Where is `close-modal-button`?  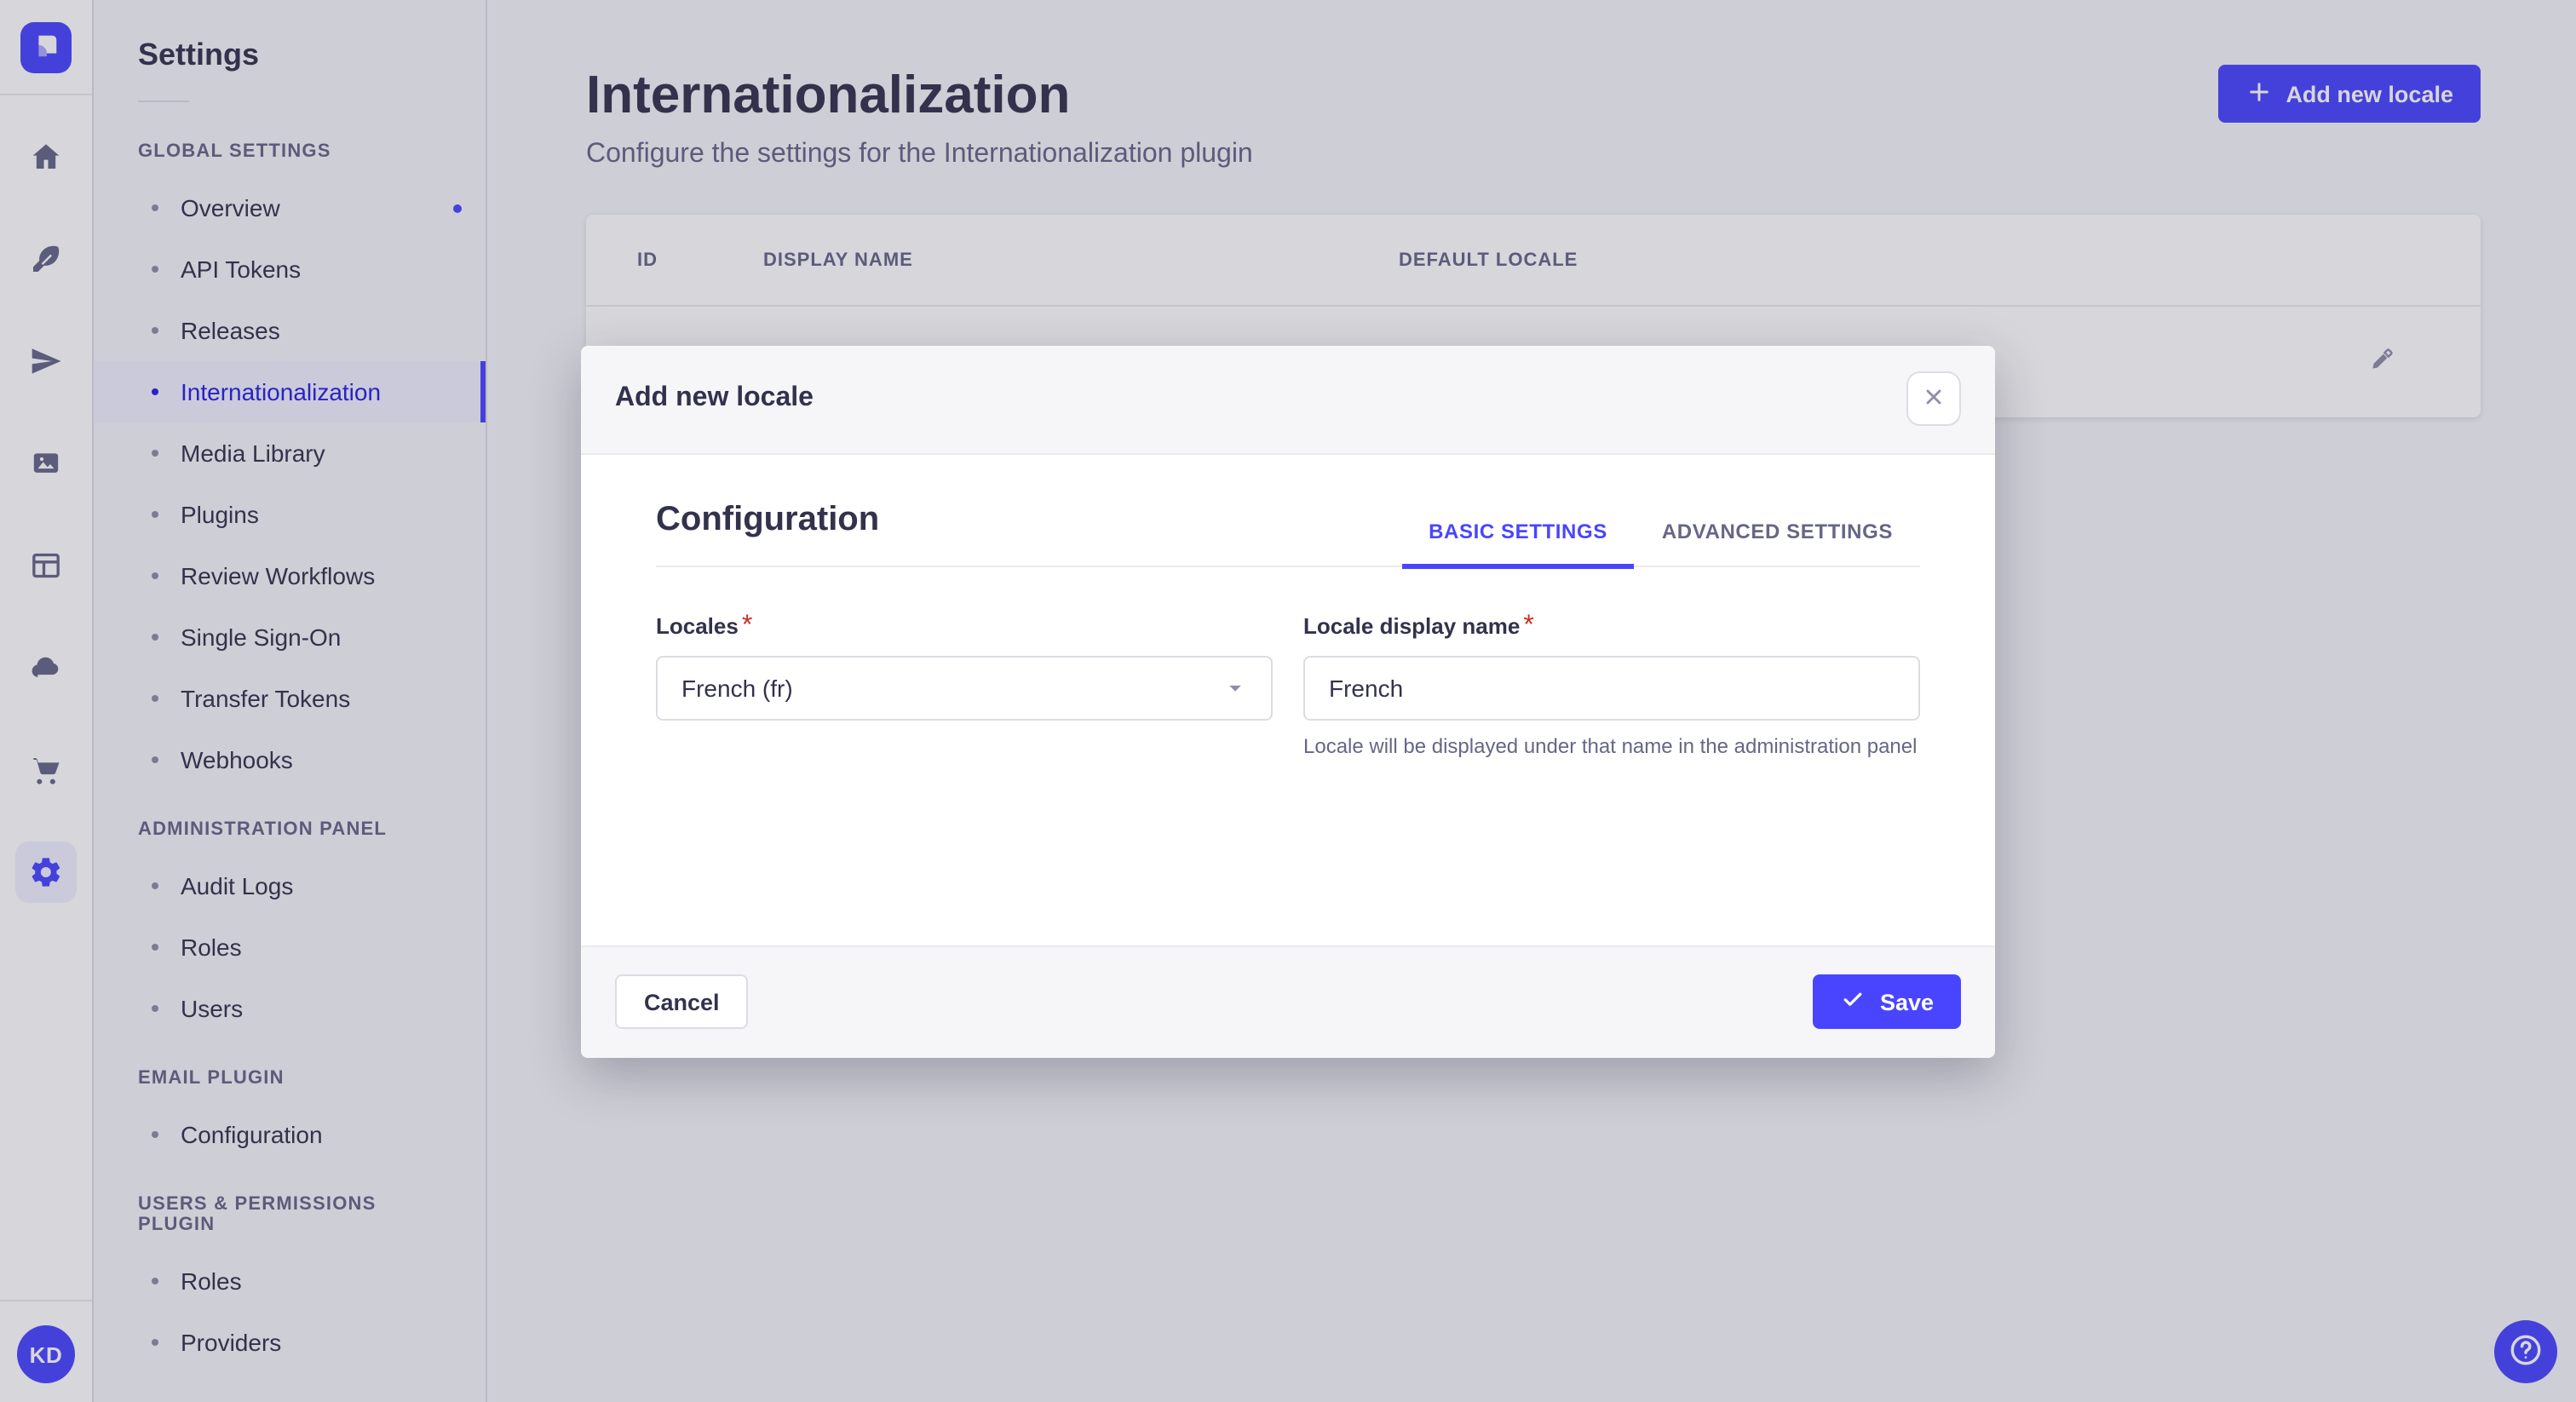 close-modal-button is located at coordinates (1933, 398).